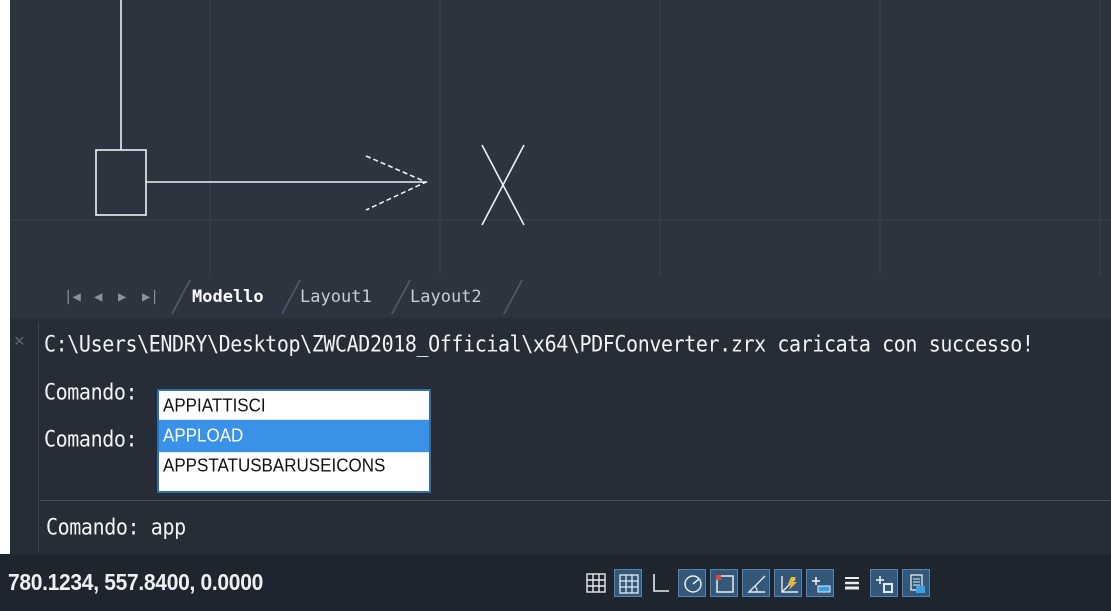 The height and width of the screenshot is (611, 1111). What do you see at coordinates (168, 526) in the screenshot?
I see `command-input-value: app` at bounding box center [168, 526].